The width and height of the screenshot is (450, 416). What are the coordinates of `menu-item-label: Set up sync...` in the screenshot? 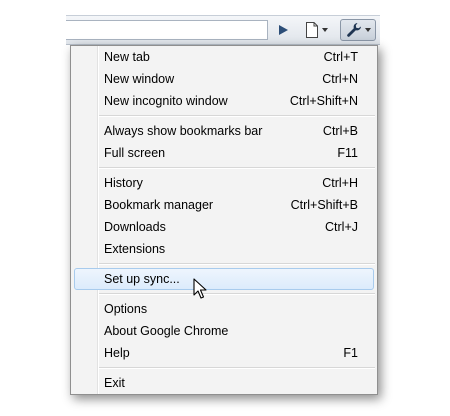 It's located at (142, 279).